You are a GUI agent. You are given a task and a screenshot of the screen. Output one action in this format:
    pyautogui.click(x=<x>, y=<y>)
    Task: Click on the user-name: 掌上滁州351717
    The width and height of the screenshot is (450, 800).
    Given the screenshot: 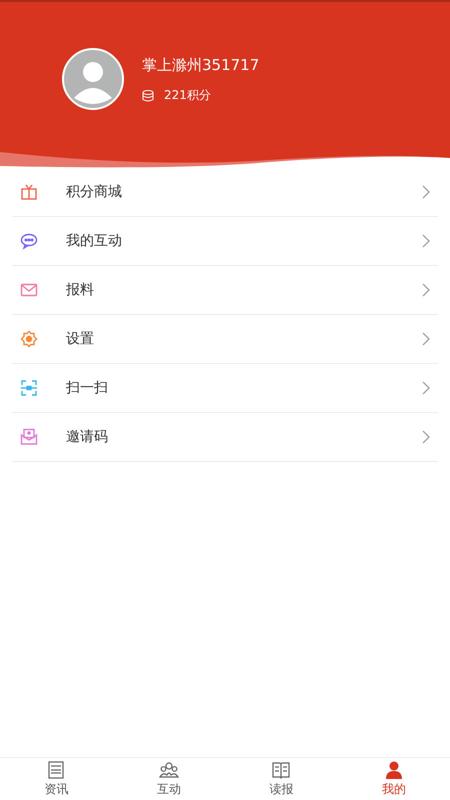 What is the action you would take?
    pyautogui.click(x=201, y=65)
    